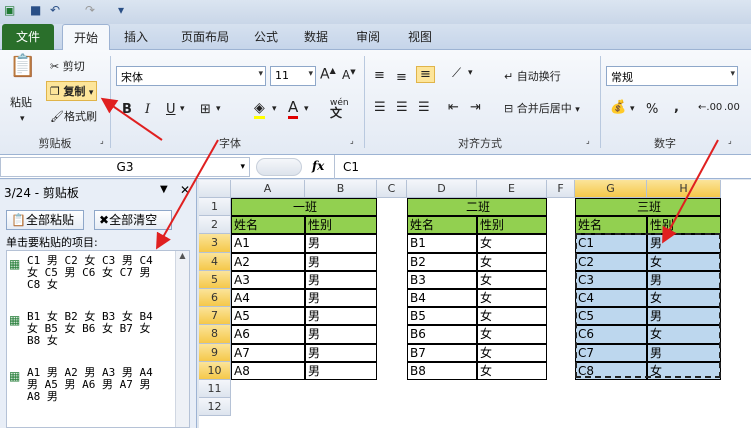 This screenshot has height=428, width=751. I want to click on table-cell: A4, so click(268, 298).